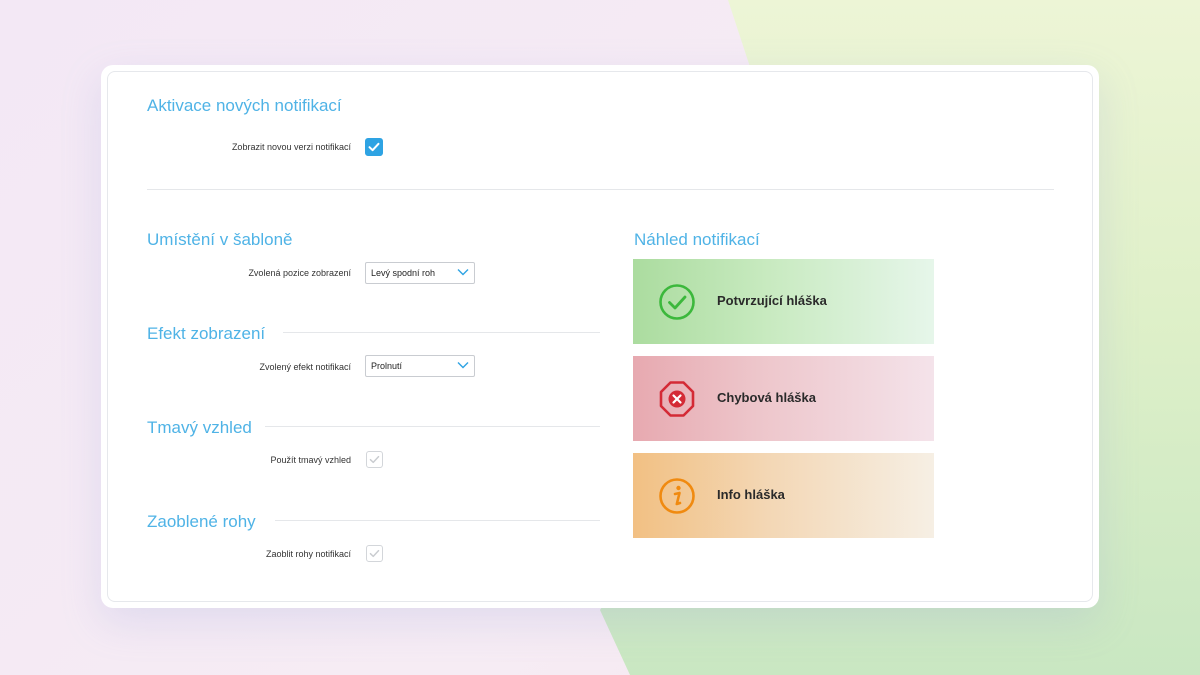  Describe the element at coordinates (437, 520) in the screenshot. I see `rounded-title-line` at that location.